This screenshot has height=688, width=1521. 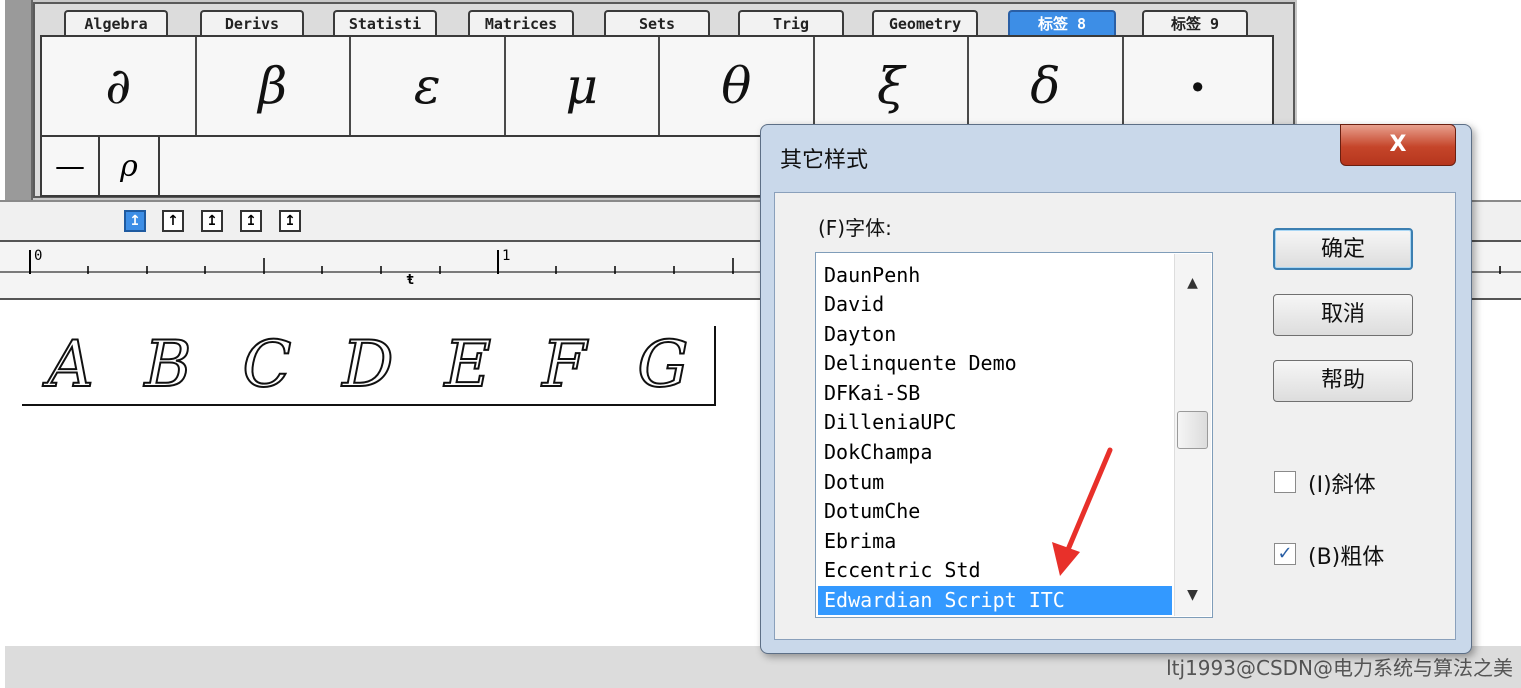 I want to click on palette-left-border, so click(x=19, y=100).